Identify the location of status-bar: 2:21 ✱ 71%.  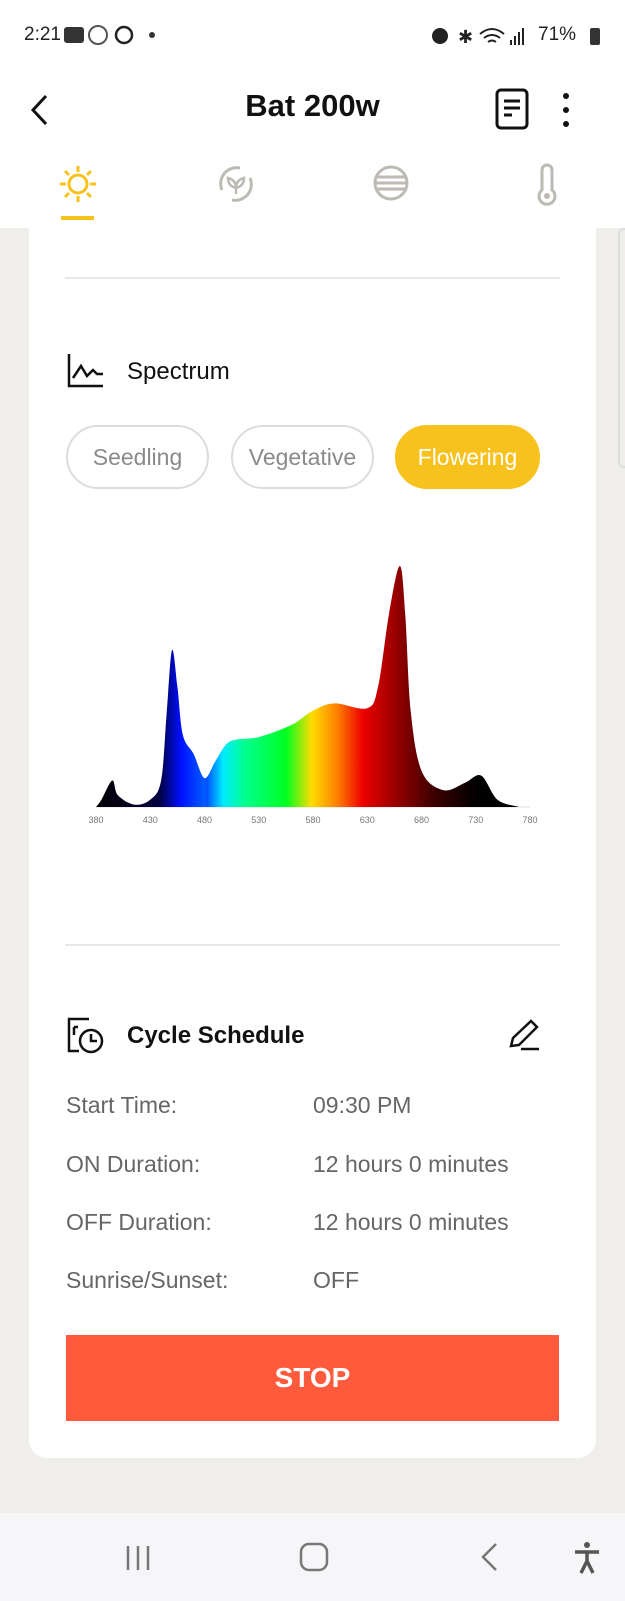
(312, 35).